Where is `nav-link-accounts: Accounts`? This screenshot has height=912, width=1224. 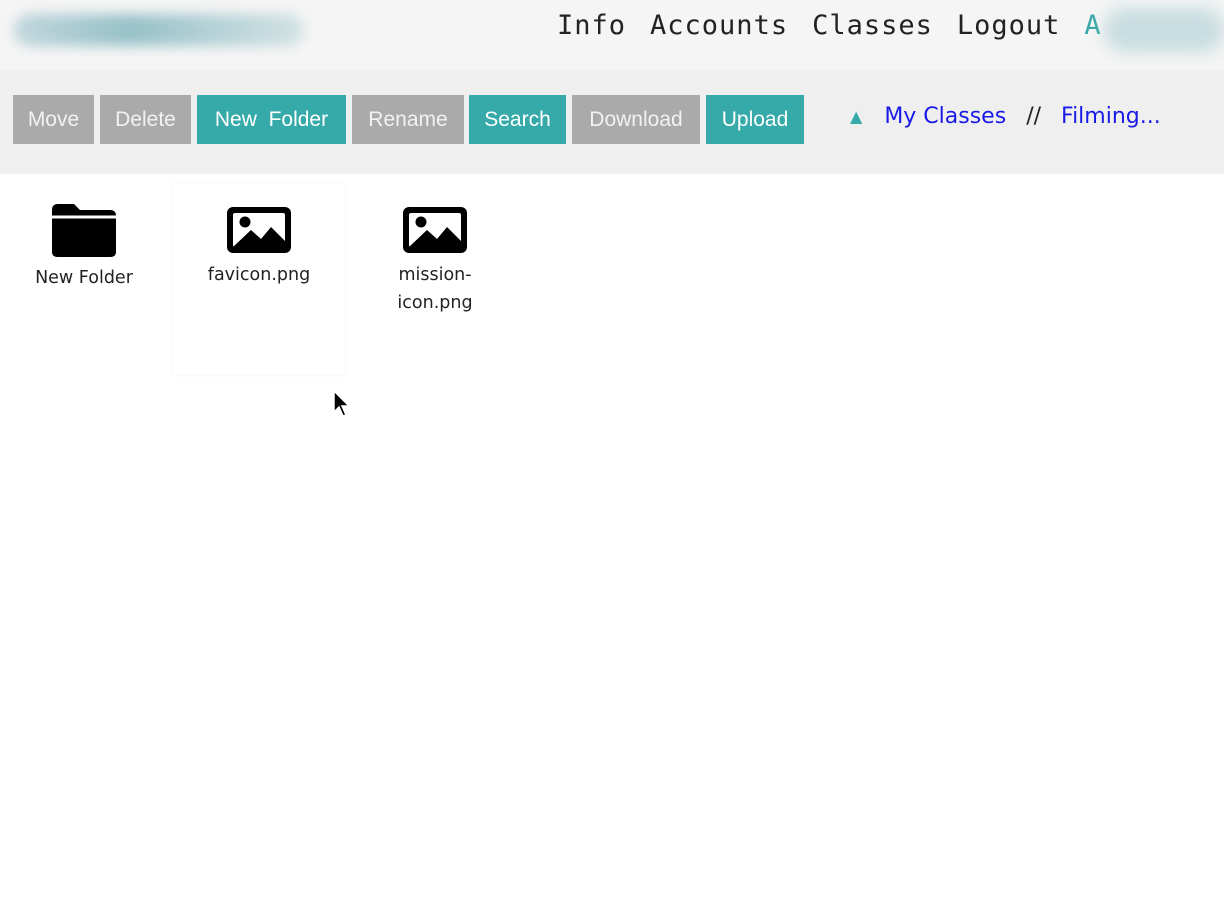 nav-link-accounts: Accounts is located at coordinates (719, 25).